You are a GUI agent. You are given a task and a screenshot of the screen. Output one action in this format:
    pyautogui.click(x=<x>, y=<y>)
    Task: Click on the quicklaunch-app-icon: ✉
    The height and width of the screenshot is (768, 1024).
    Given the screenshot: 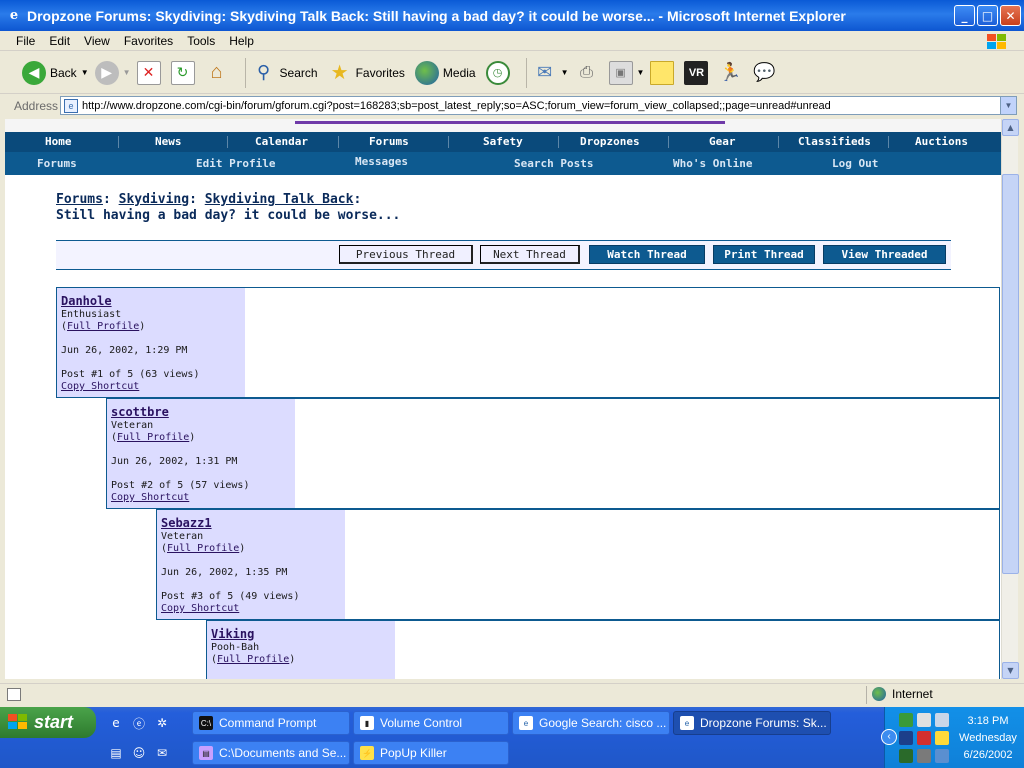 What is the action you would take?
    pyautogui.click(x=162, y=753)
    